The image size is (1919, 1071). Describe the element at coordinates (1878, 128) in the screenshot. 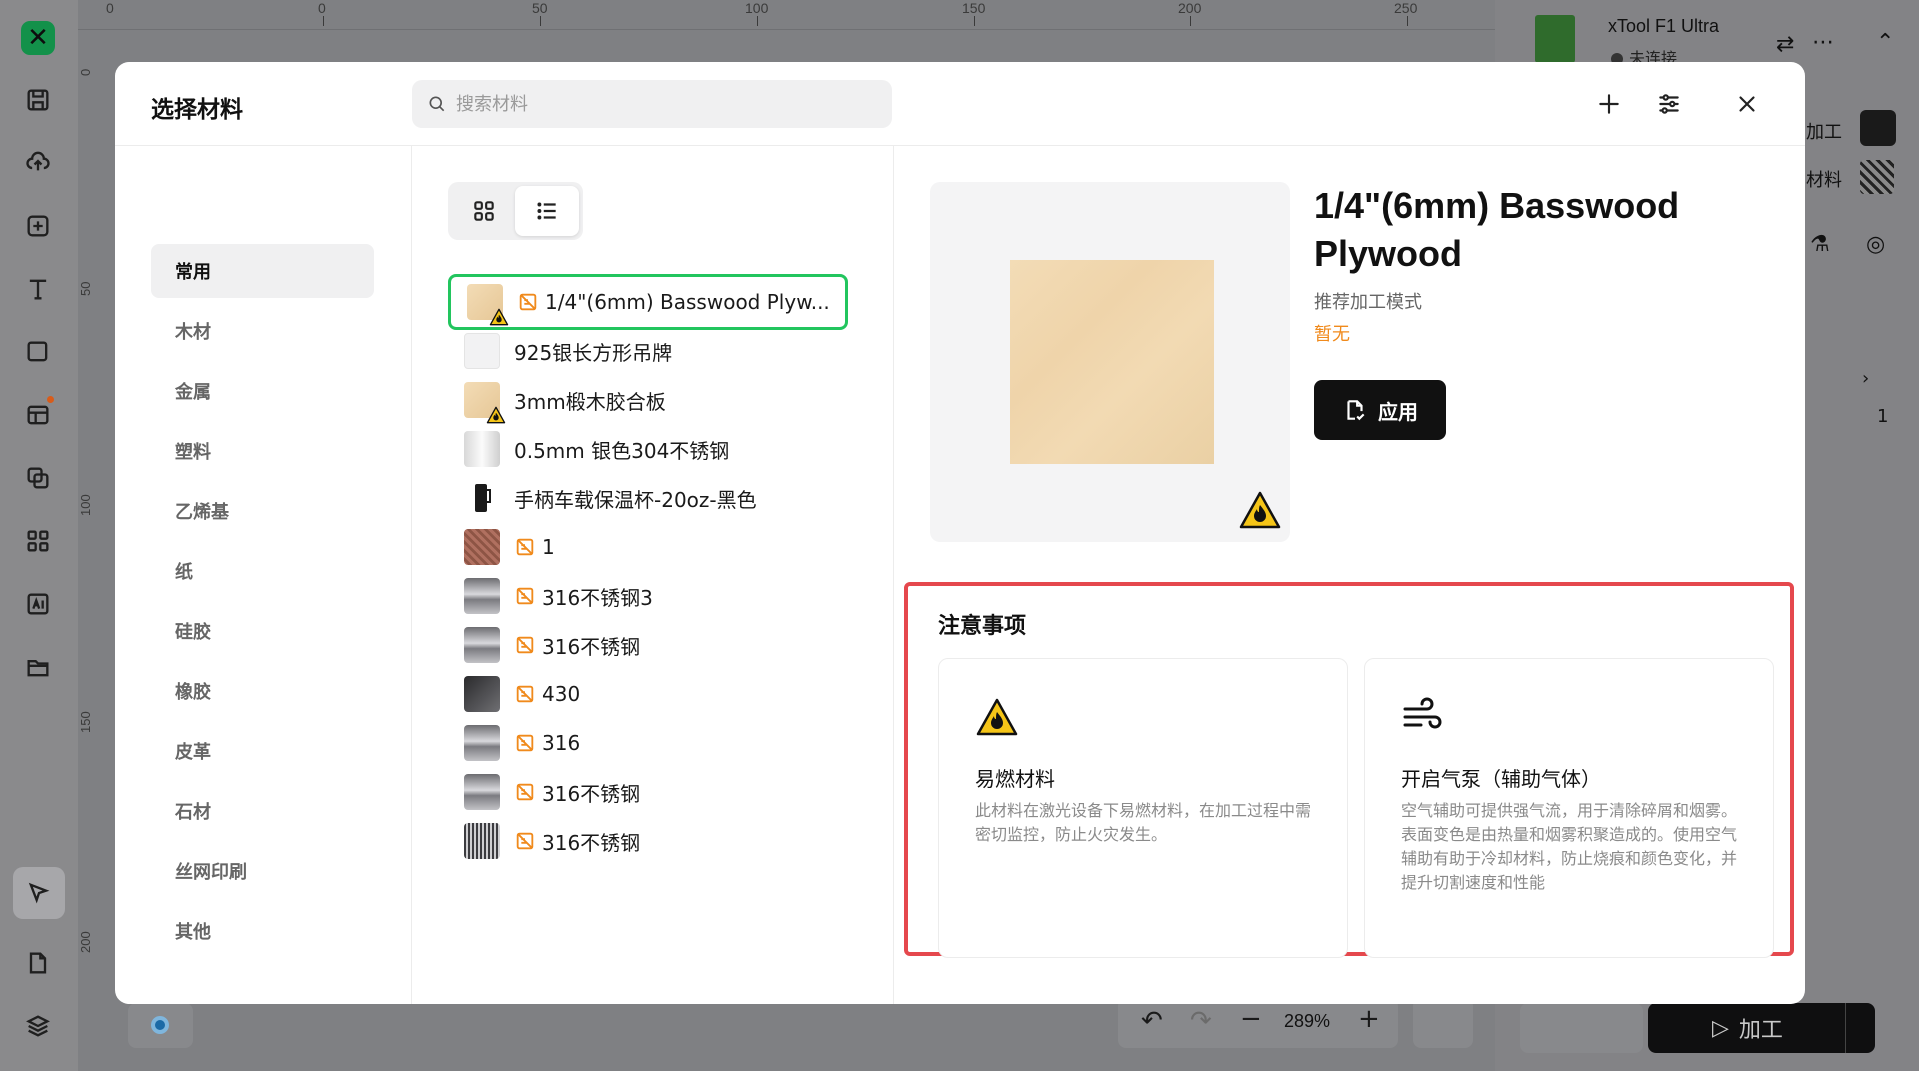

I see `process-mode-icon` at that location.